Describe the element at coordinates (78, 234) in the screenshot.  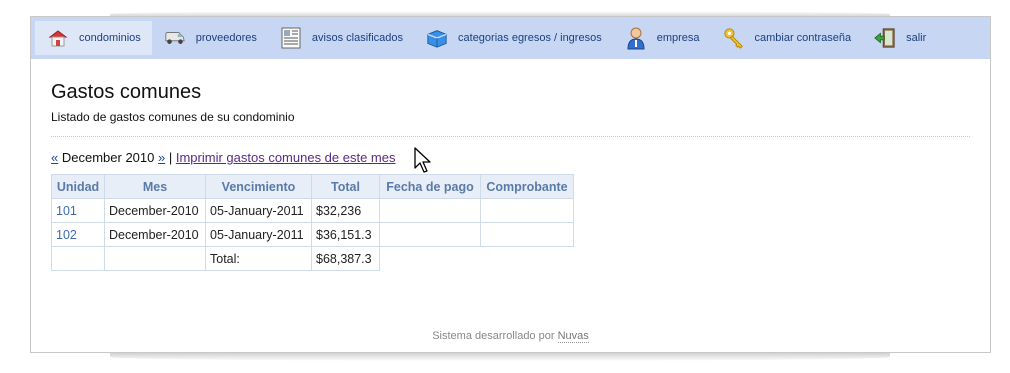
I see `unit-link: 102` at that location.